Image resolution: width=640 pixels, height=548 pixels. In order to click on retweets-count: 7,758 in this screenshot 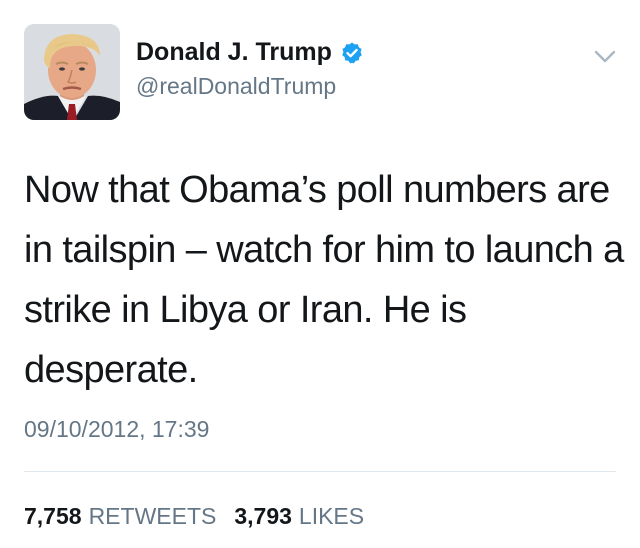, I will do `click(53, 516)`.